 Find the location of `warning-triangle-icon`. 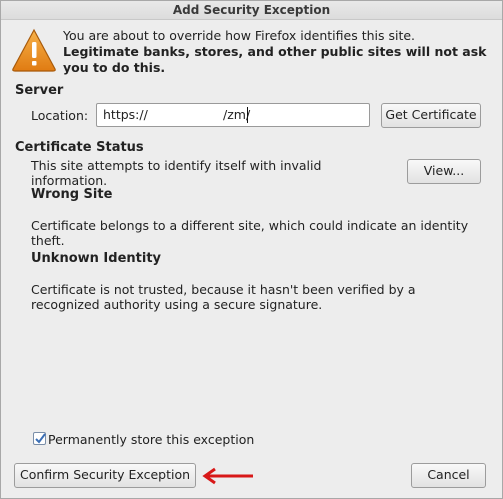

warning-triangle-icon is located at coordinates (34, 50).